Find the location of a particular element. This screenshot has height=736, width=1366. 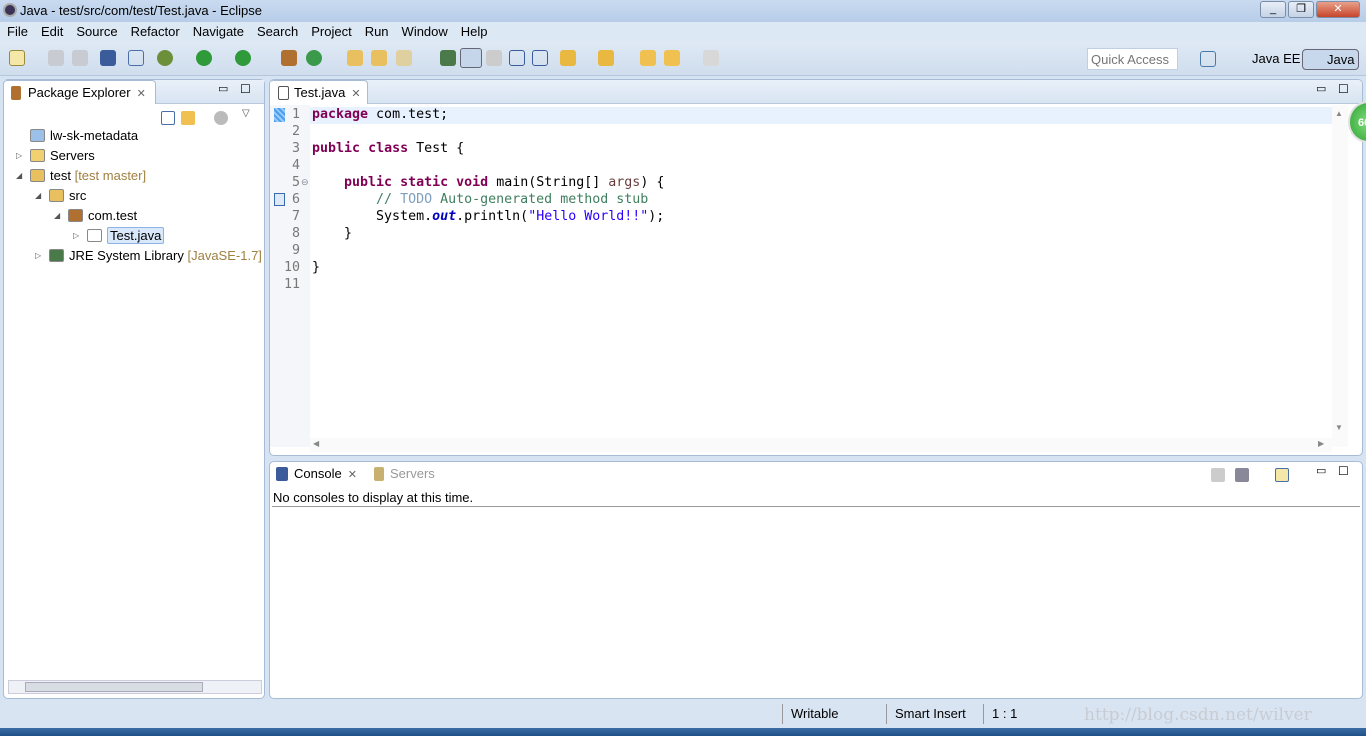

pin-console-icon is located at coordinates (1218, 475).